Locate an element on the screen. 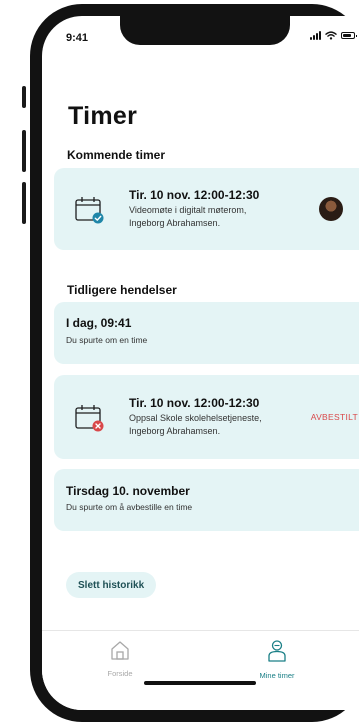  cancelled-appointment-location: Oppsal Skole skolehelsetjeneste, is located at coordinates (195, 418).